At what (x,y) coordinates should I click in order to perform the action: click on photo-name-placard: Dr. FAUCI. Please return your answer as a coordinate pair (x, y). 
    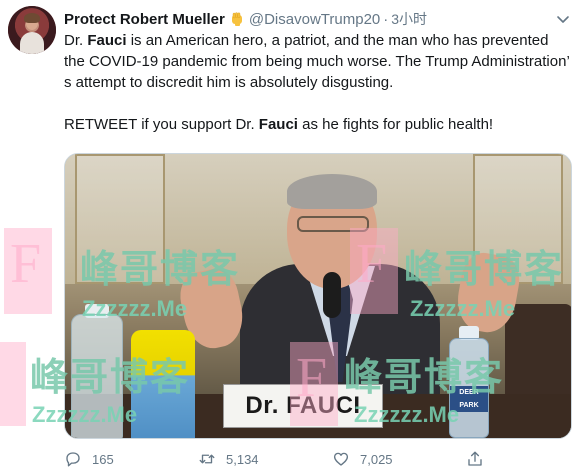
    Looking at the image, I should click on (303, 406).